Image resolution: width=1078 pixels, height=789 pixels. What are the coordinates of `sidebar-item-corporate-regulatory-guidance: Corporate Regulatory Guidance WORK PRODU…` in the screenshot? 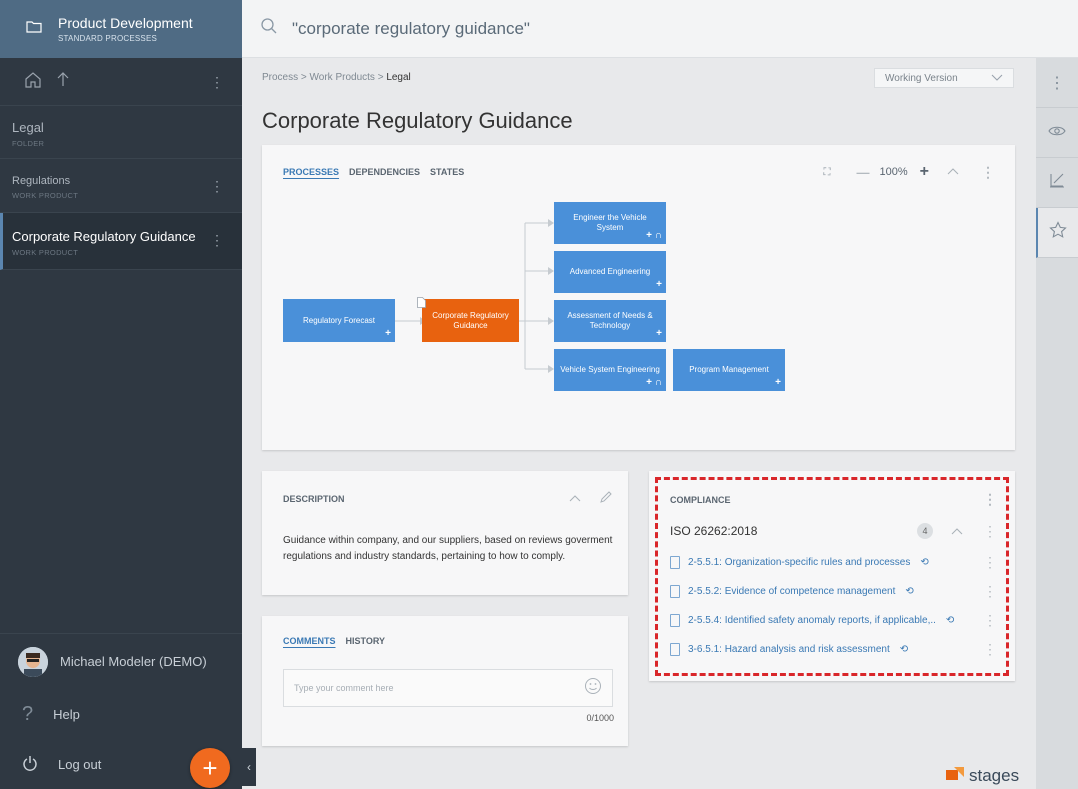 It's located at (121, 241).